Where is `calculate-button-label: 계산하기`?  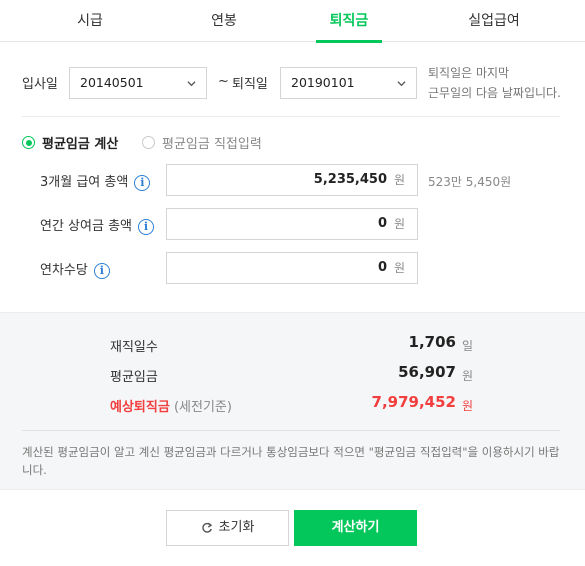 calculate-button-label: 계산하기 is located at coordinates (355, 527).